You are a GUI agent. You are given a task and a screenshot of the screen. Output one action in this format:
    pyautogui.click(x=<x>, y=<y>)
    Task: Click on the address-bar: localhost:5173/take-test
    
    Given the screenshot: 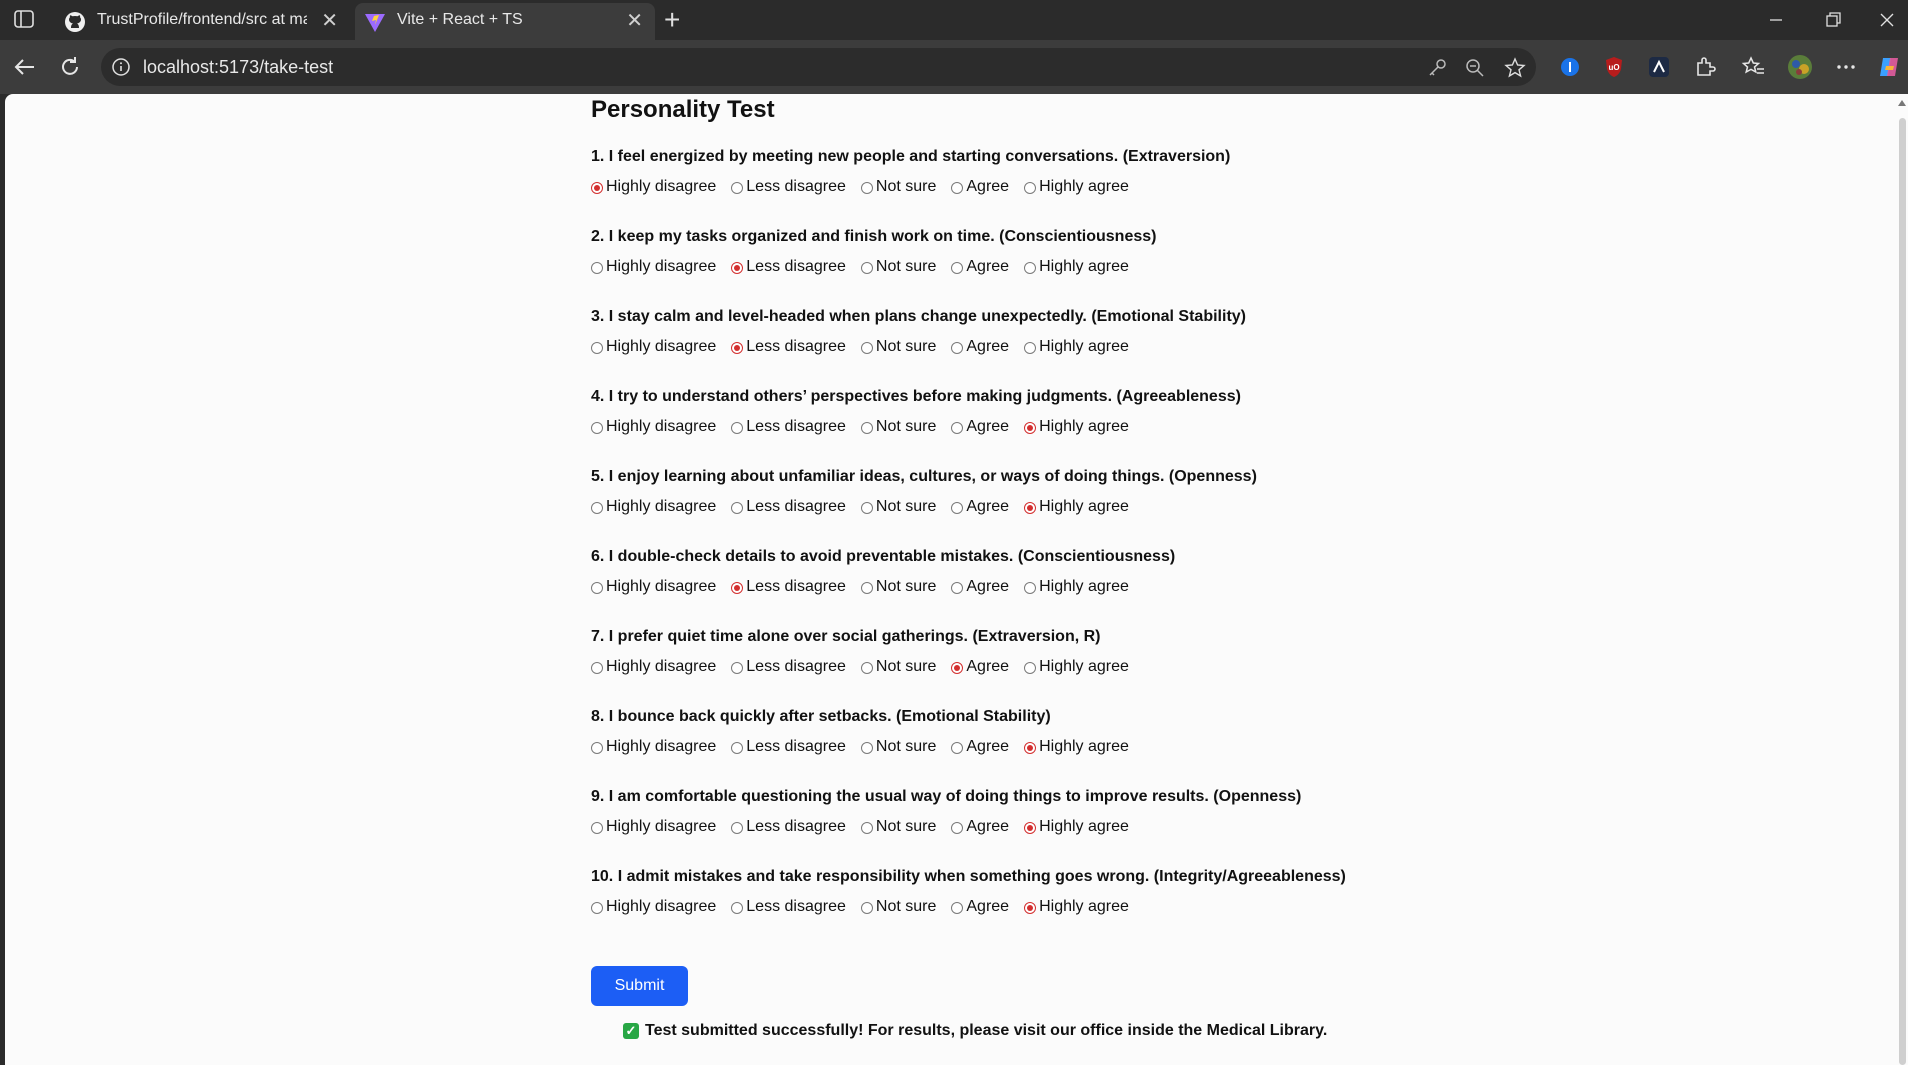 What is the action you would take?
    pyautogui.click(x=818, y=67)
    